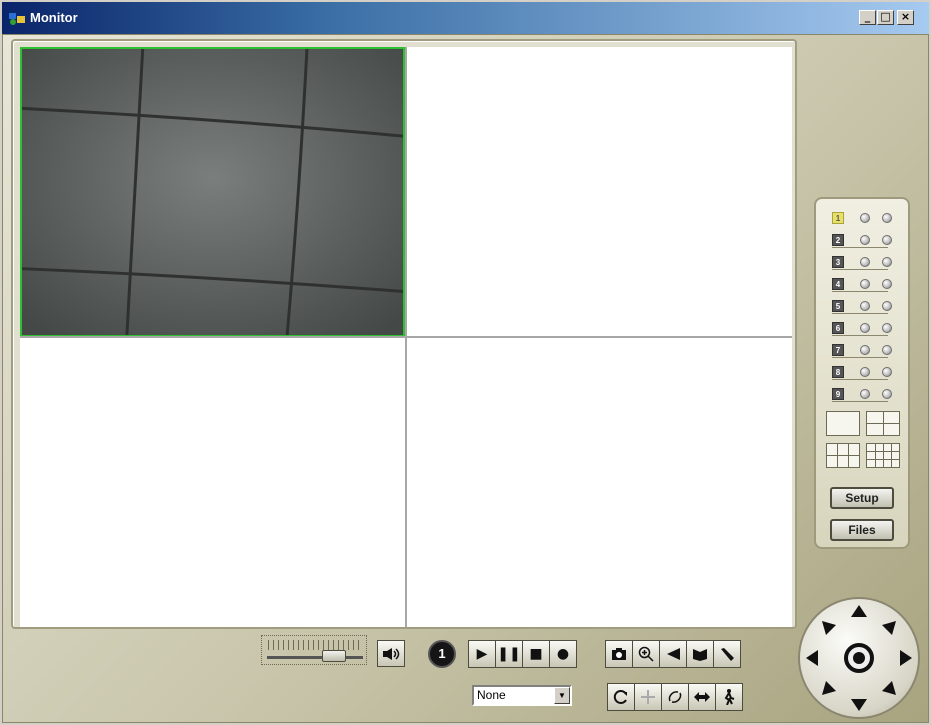 The image size is (931, 725). Describe the element at coordinates (838, 350) in the screenshot. I see `channel-number: 7` at that location.